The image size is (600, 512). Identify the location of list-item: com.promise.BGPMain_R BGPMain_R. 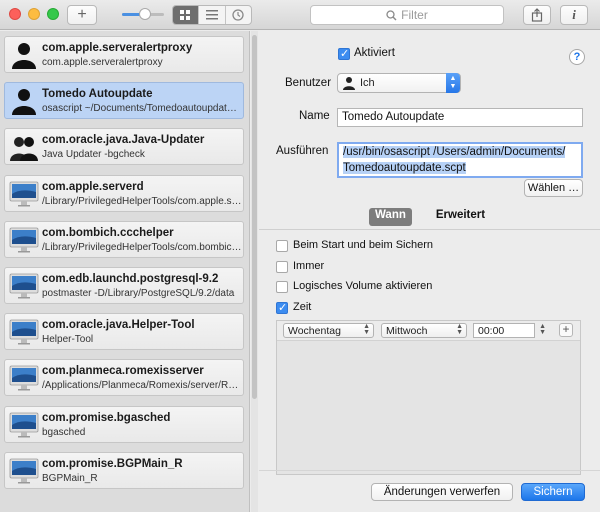
(124, 470).